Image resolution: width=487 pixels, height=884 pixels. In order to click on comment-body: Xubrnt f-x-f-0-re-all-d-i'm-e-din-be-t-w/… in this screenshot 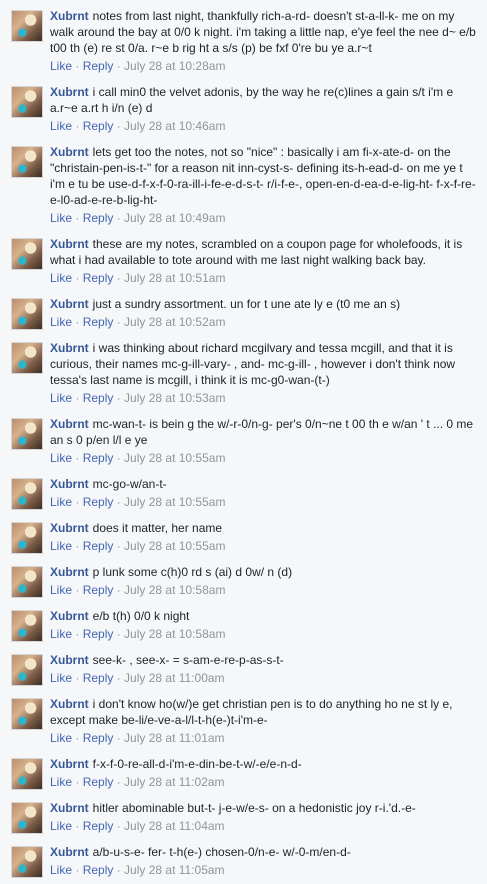, I will do `click(264, 775)`.